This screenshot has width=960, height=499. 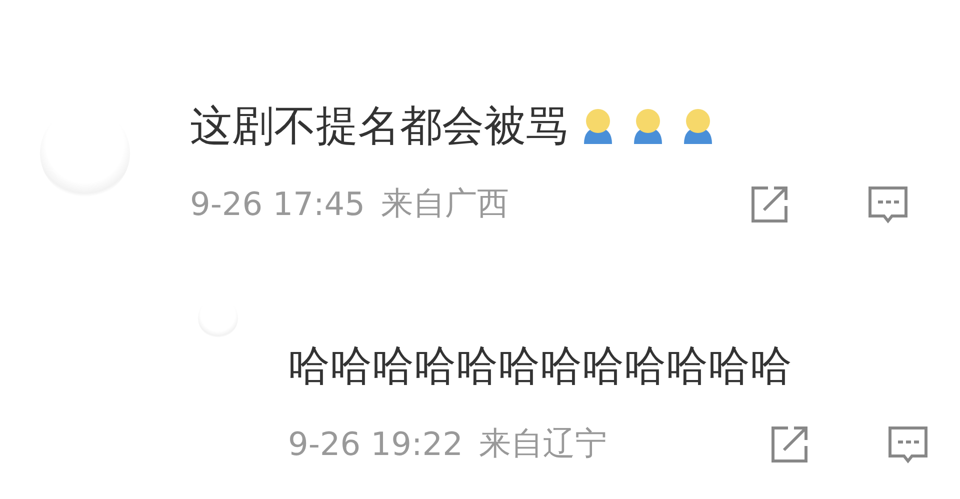 I want to click on comment-text: 哈哈哈哈哈哈哈哈哈哈哈哈, so click(x=540, y=366).